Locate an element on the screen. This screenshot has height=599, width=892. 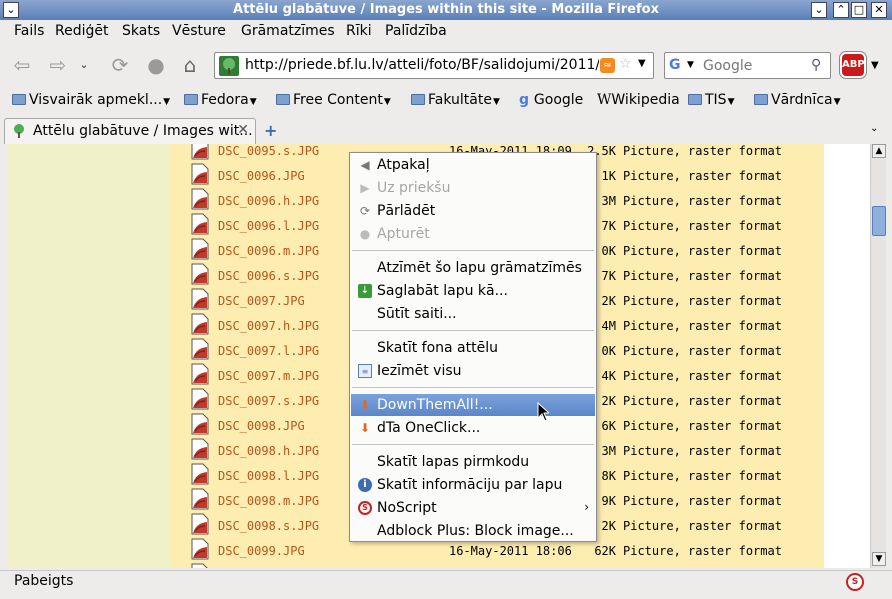
file-link: DSC_0096.s.JPG is located at coordinates (268, 276).